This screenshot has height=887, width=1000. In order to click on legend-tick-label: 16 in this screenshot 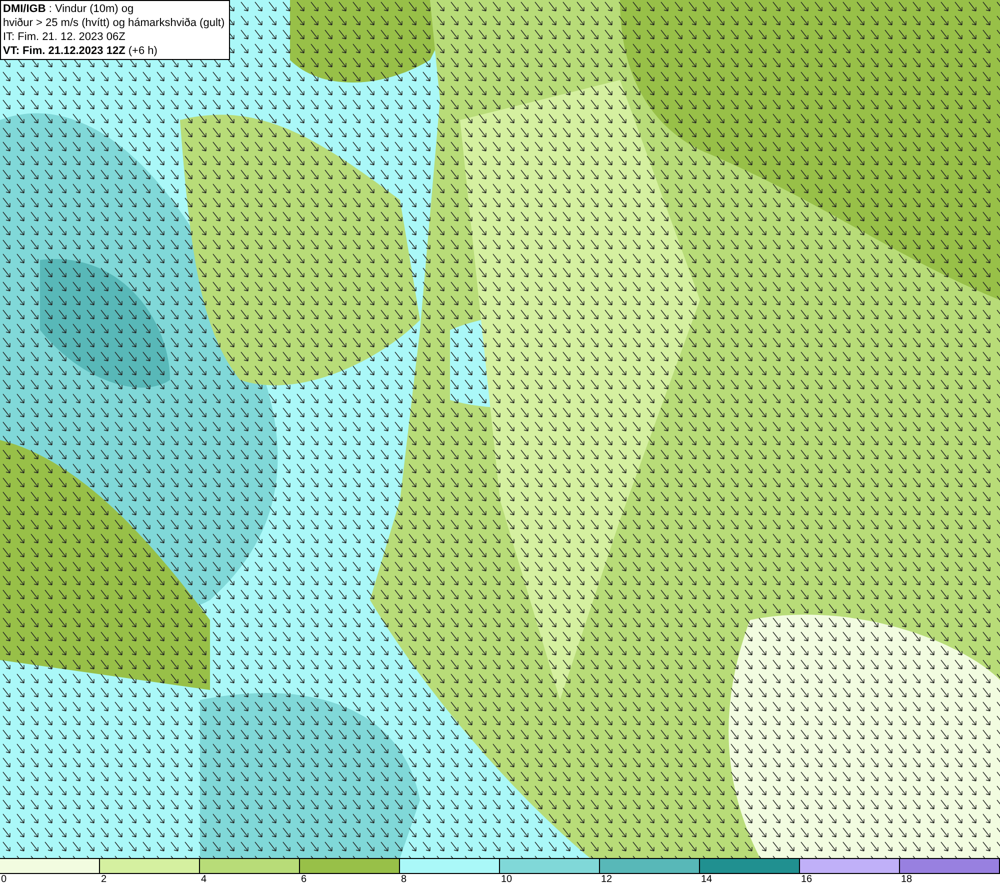, I will do `click(806, 880)`.